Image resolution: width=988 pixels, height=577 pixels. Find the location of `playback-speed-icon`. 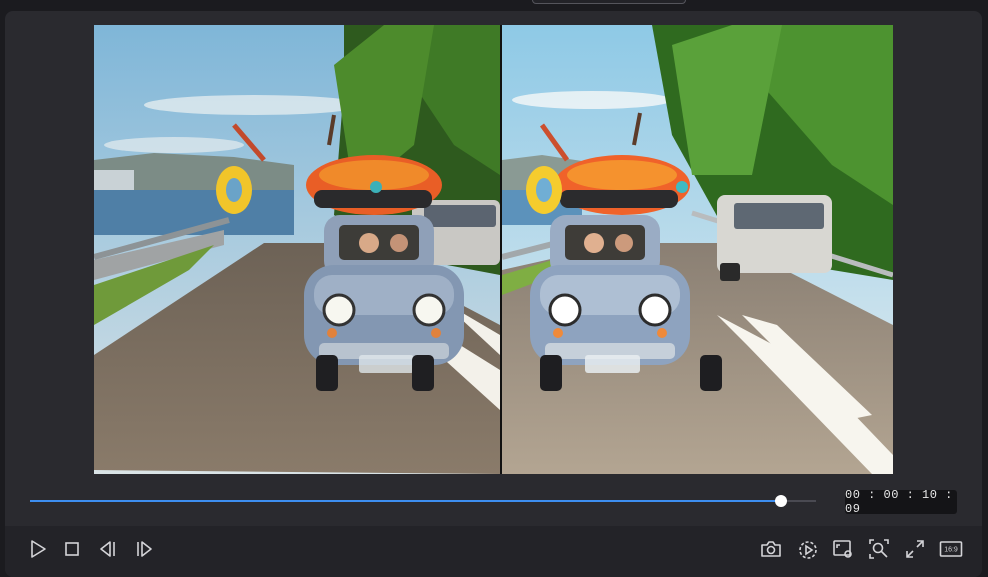

playback-speed-icon is located at coordinates (808, 550).